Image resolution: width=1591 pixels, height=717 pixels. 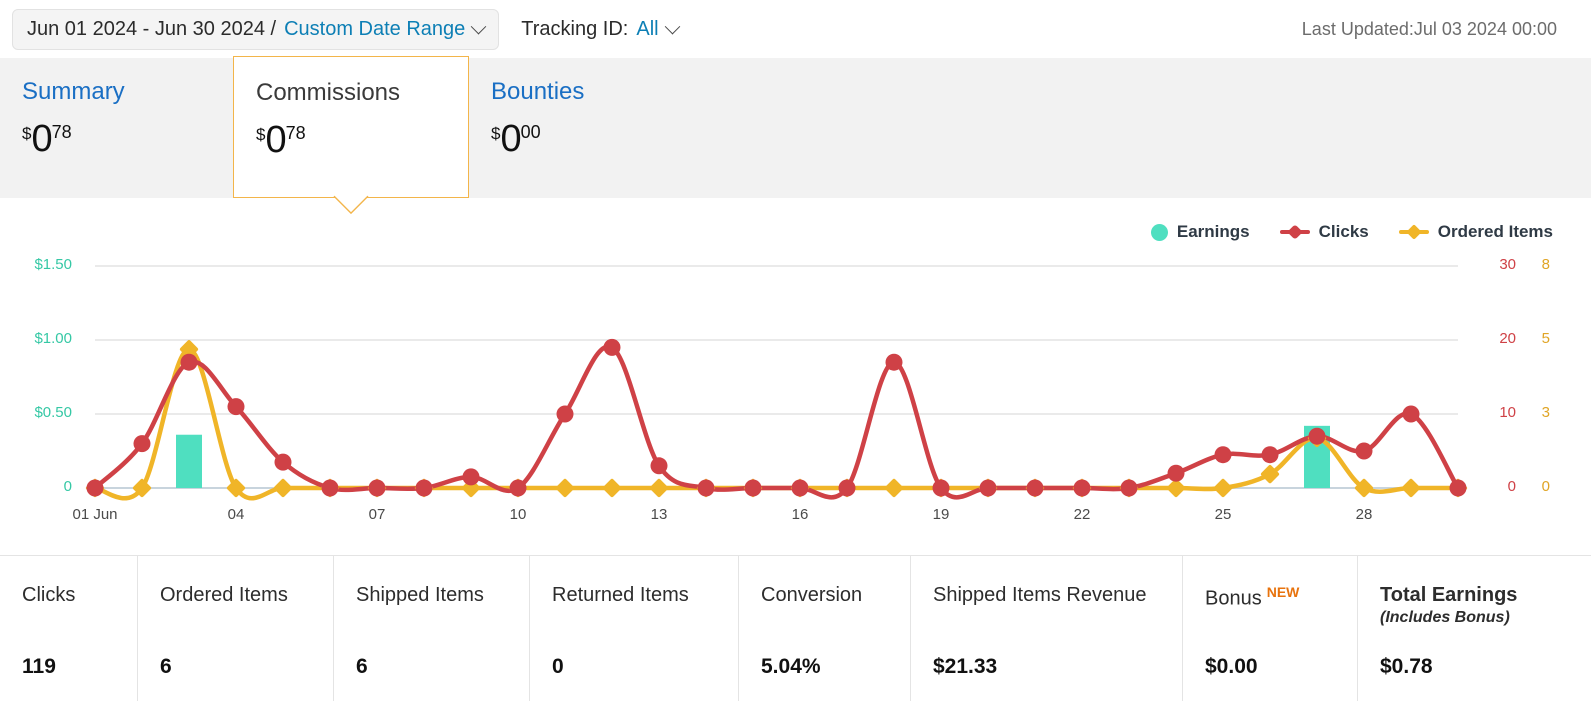 What do you see at coordinates (1046, 628) in the screenshot?
I see `metric-cell: Shipped Items Revenue $21.33` at bounding box center [1046, 628].